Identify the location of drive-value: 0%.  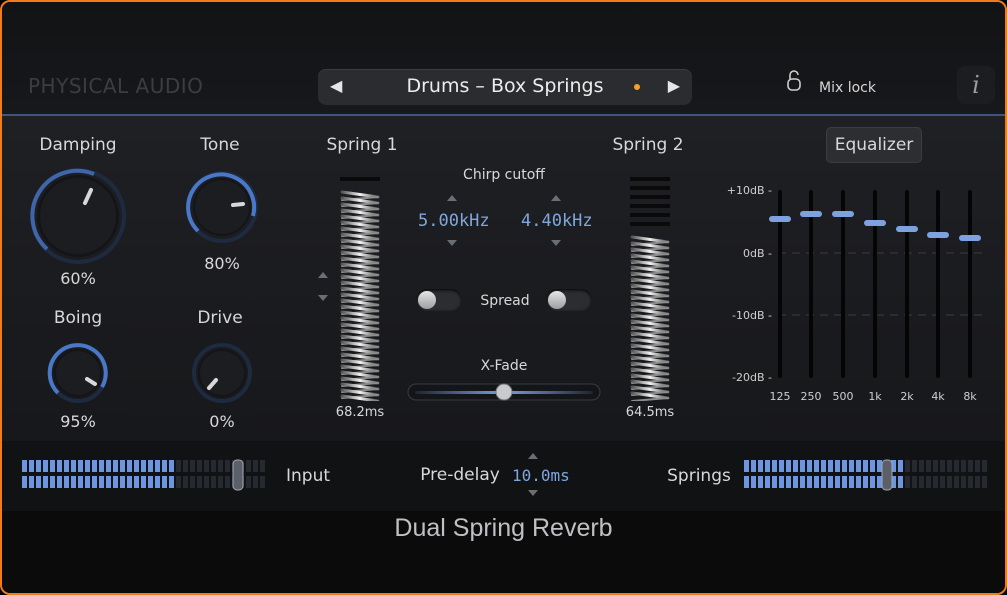
(222, 421).